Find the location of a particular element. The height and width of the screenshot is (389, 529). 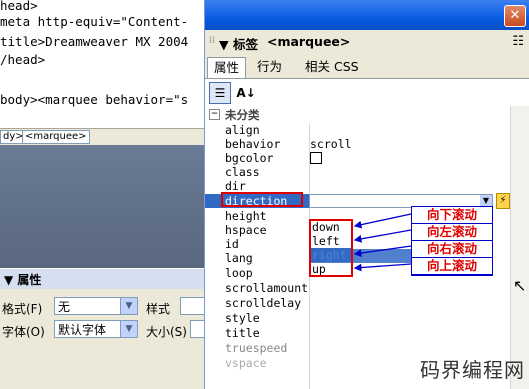

code-line: head> is located at coordinates (19, 6).